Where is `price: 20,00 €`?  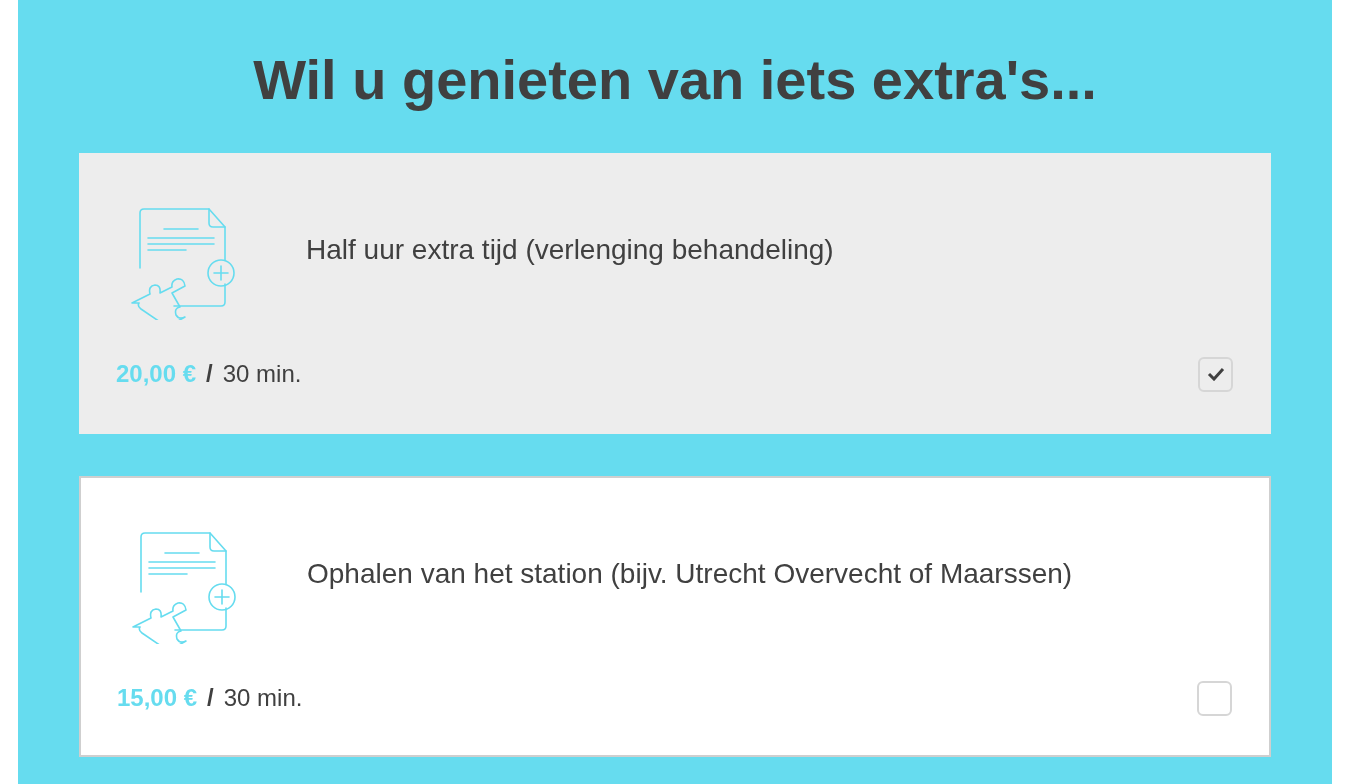 price: 20,00 € is located at coordinates (156, 374).